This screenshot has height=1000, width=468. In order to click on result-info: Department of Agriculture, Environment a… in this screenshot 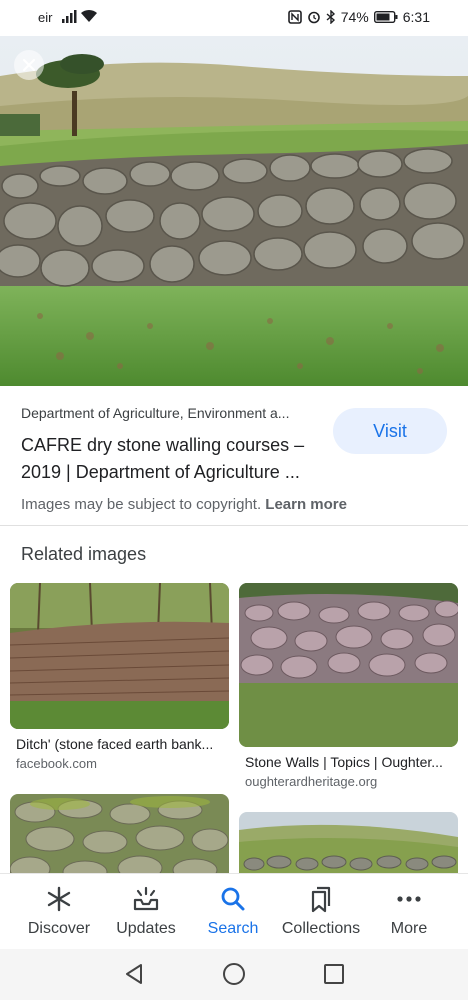, I will do `click(234, 456)`.